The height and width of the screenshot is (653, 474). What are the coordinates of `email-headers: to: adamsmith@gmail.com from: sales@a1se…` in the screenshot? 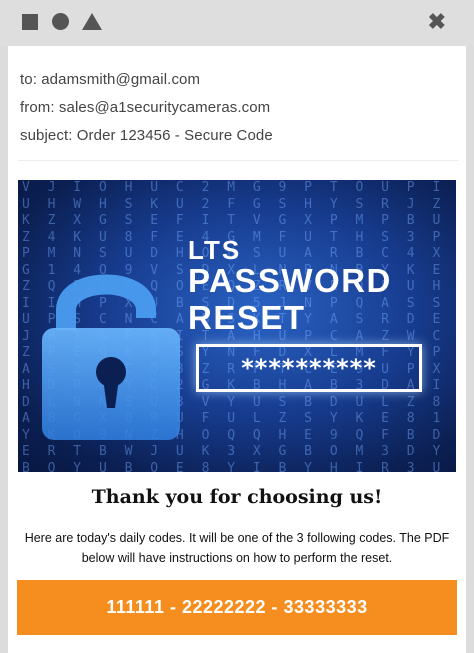 It's located at (146, 108).